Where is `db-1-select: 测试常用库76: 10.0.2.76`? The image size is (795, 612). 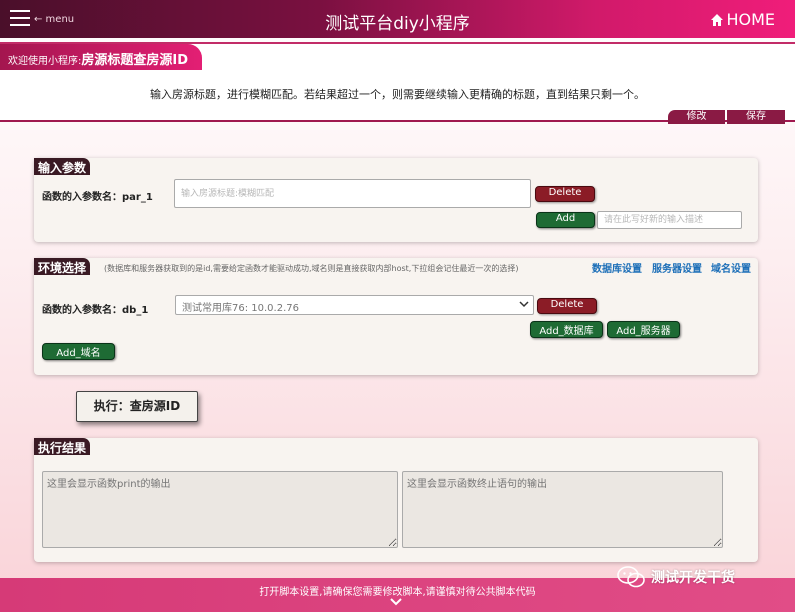 db-1-select: 测试常用库76: 10.0.2.76 is located at coordinates (354, 305).